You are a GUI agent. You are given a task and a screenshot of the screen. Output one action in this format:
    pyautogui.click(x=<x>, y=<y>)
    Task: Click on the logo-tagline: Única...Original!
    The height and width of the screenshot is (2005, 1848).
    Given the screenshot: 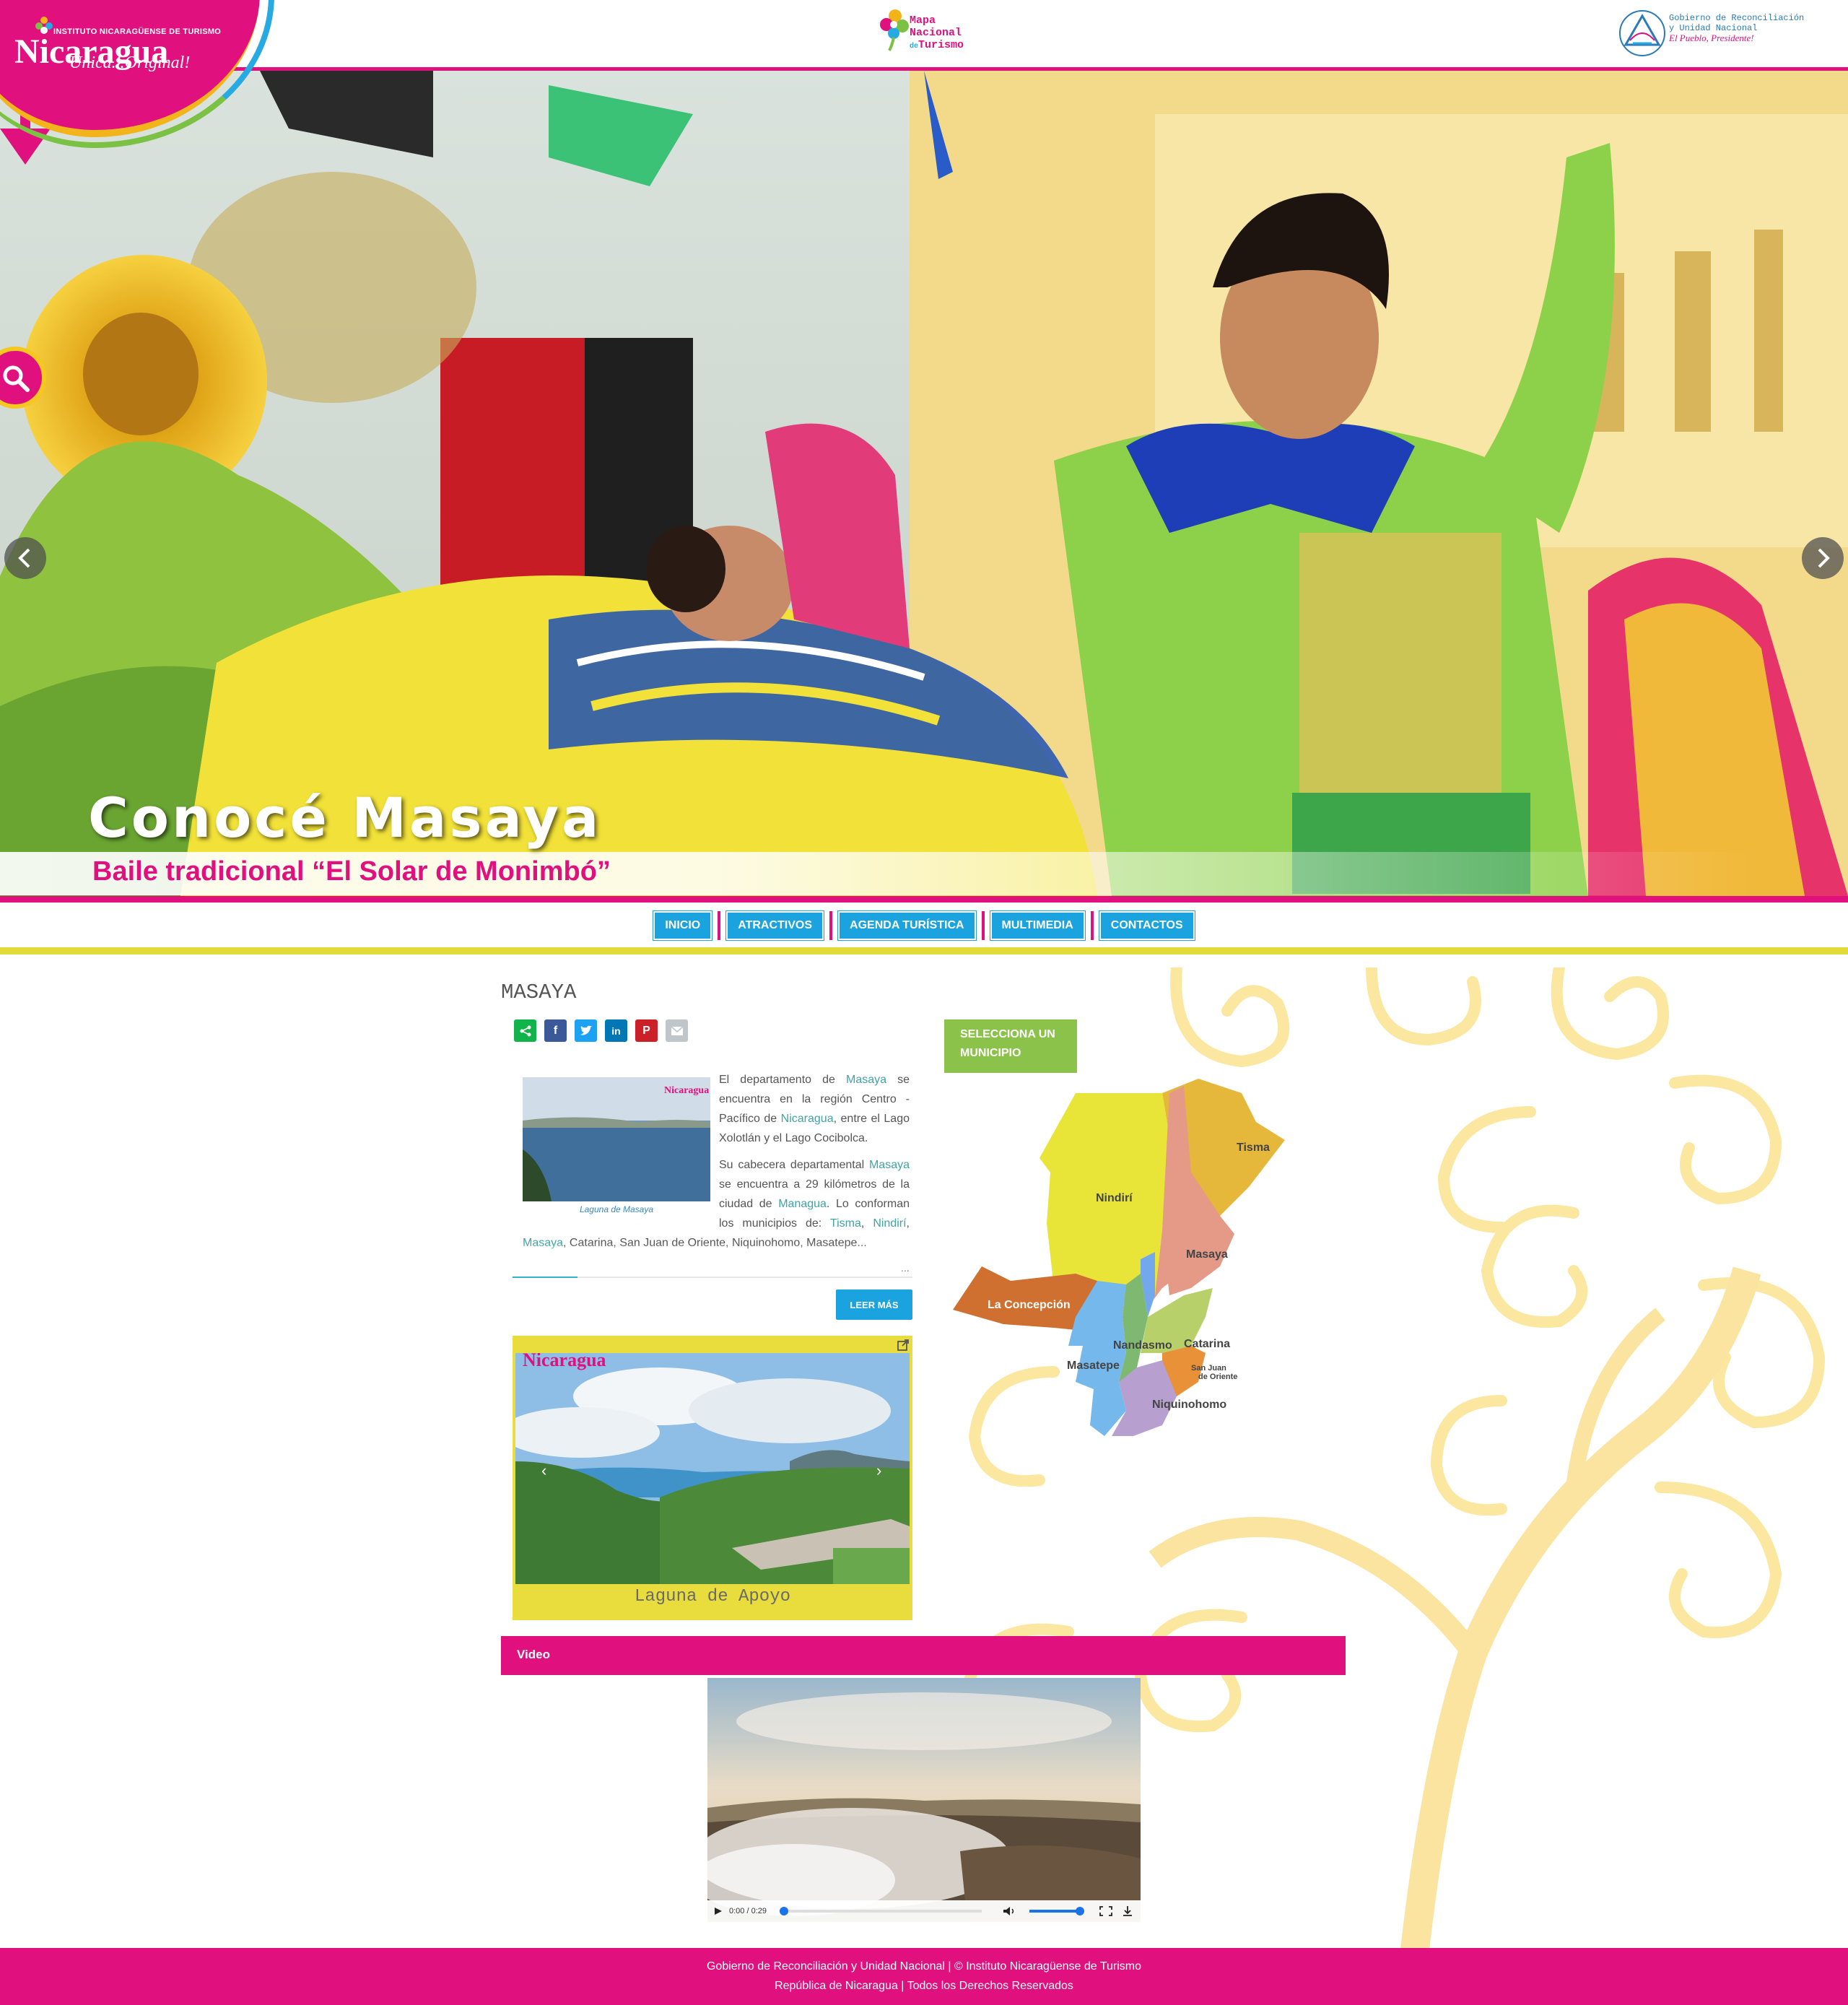 What is the action you would take?
    pyautogui.click(x=130, y=62)
    